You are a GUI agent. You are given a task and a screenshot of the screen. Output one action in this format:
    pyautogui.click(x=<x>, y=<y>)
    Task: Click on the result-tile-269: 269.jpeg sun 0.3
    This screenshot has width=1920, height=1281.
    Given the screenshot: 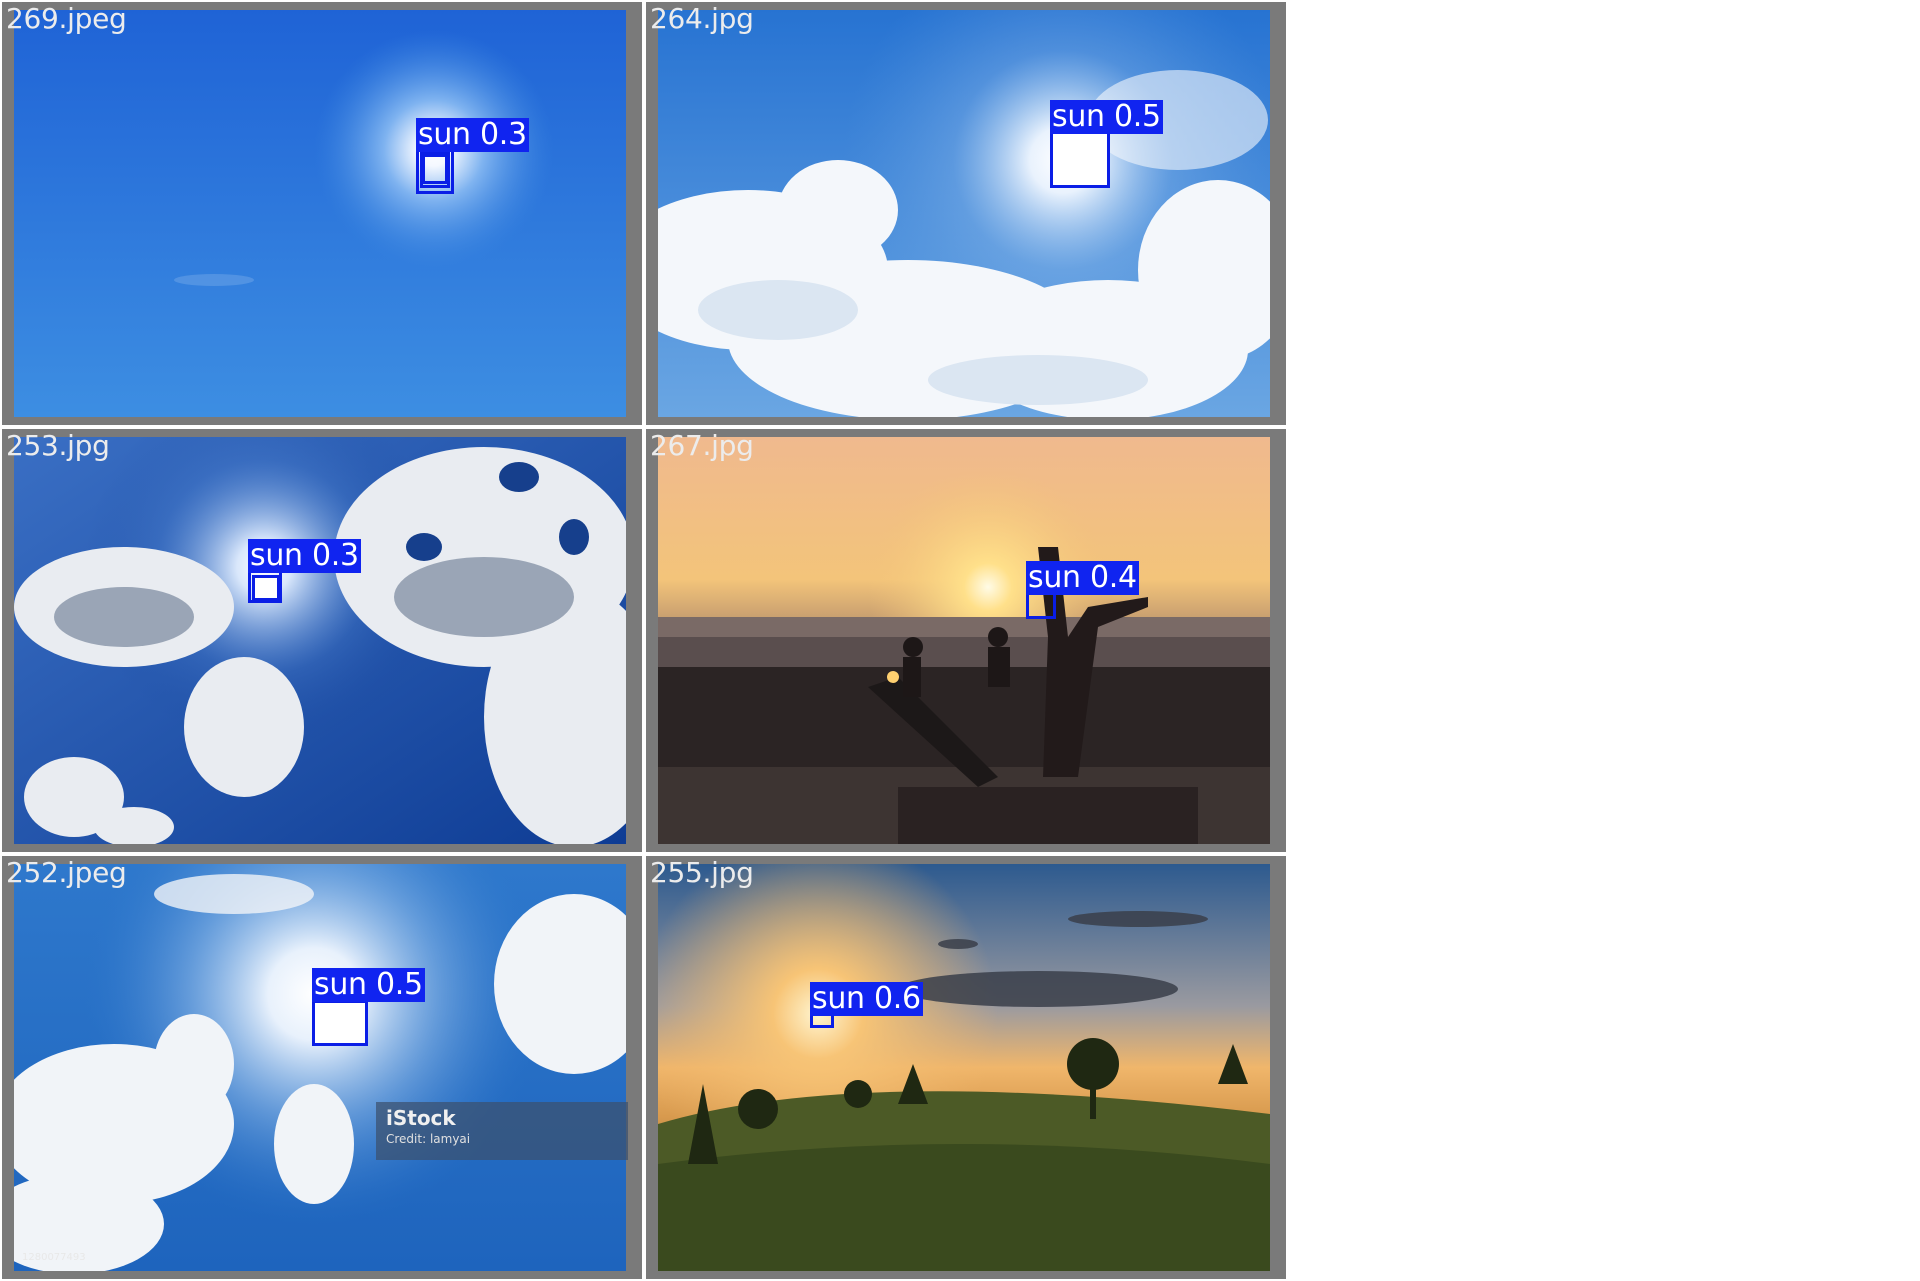 What is the action you would take?
    pyautogui.click(x=322, y=213)
    